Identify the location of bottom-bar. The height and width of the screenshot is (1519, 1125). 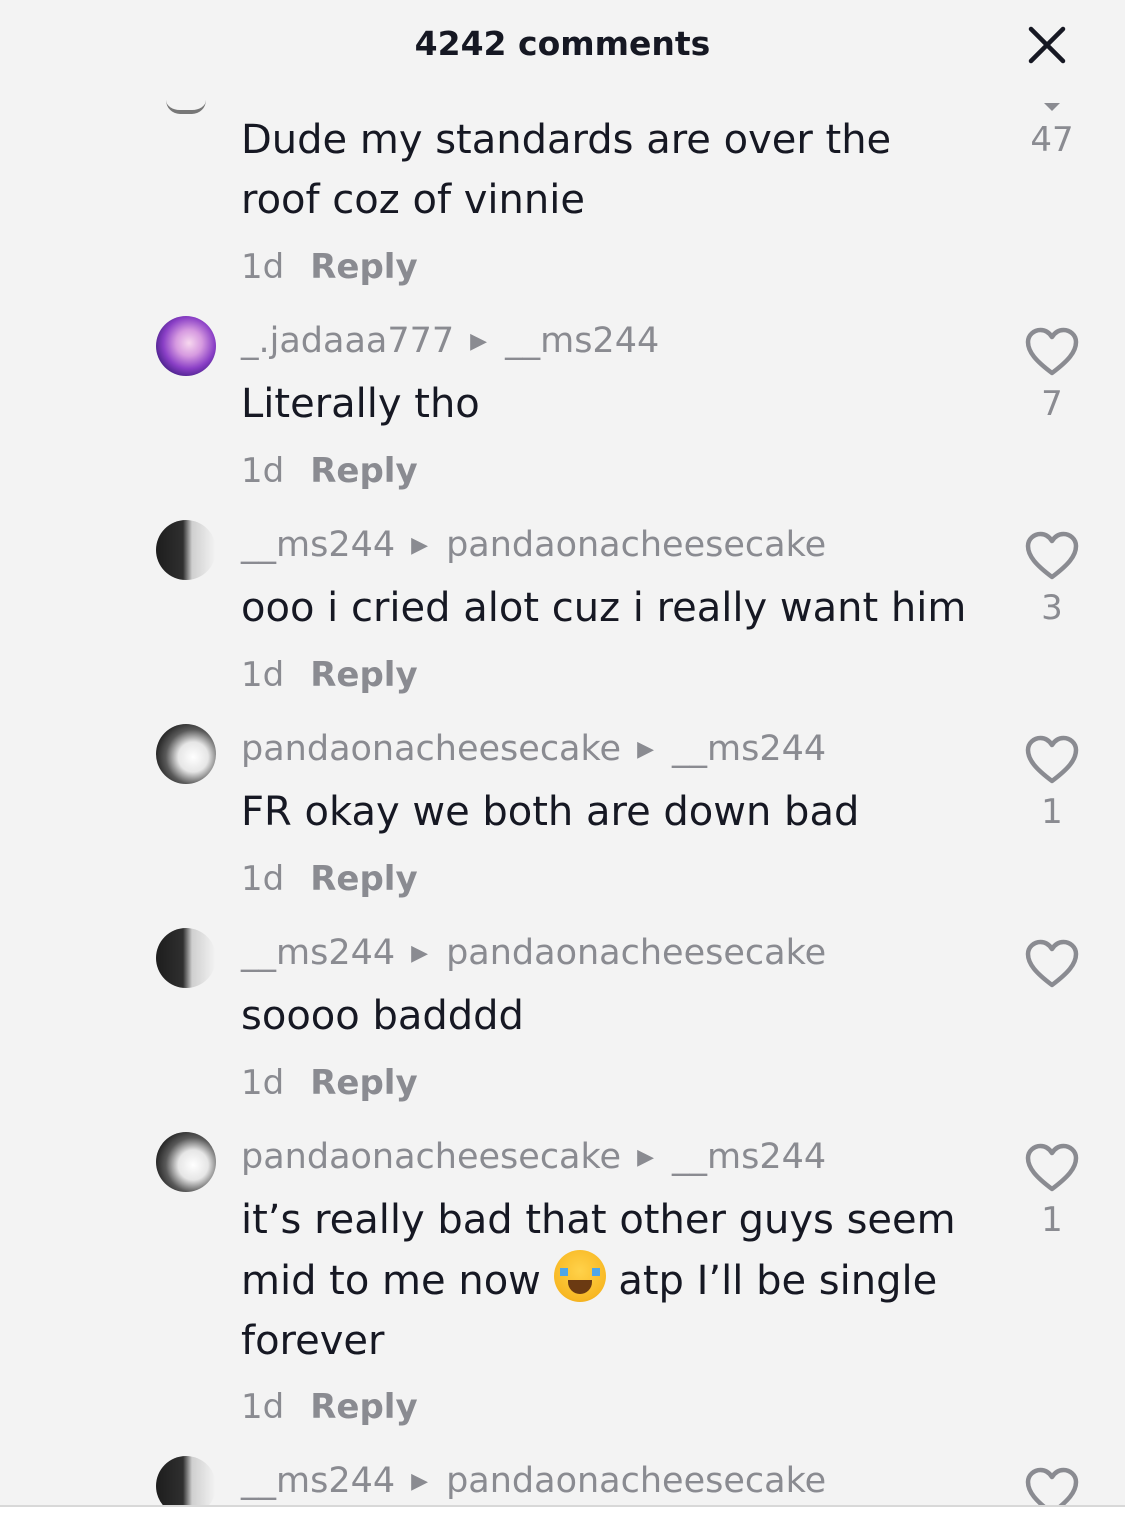
(562, 1513).